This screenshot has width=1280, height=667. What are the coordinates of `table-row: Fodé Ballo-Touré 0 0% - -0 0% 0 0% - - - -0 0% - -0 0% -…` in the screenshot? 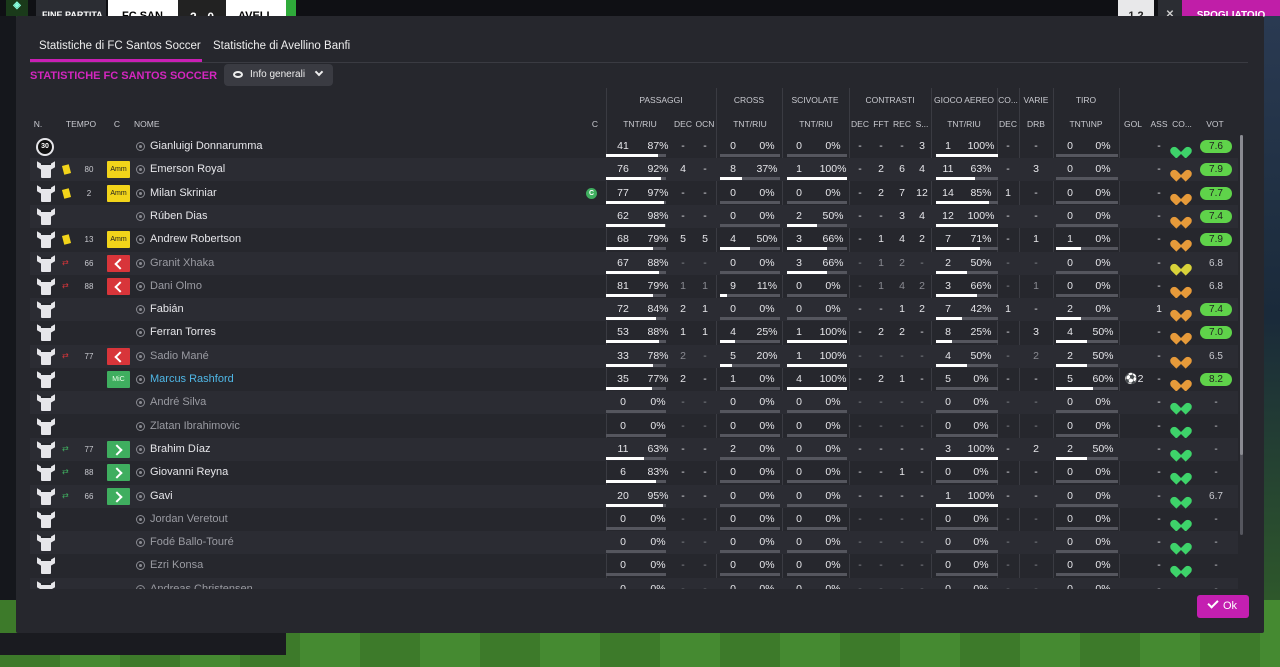 It's located at (634, 543).